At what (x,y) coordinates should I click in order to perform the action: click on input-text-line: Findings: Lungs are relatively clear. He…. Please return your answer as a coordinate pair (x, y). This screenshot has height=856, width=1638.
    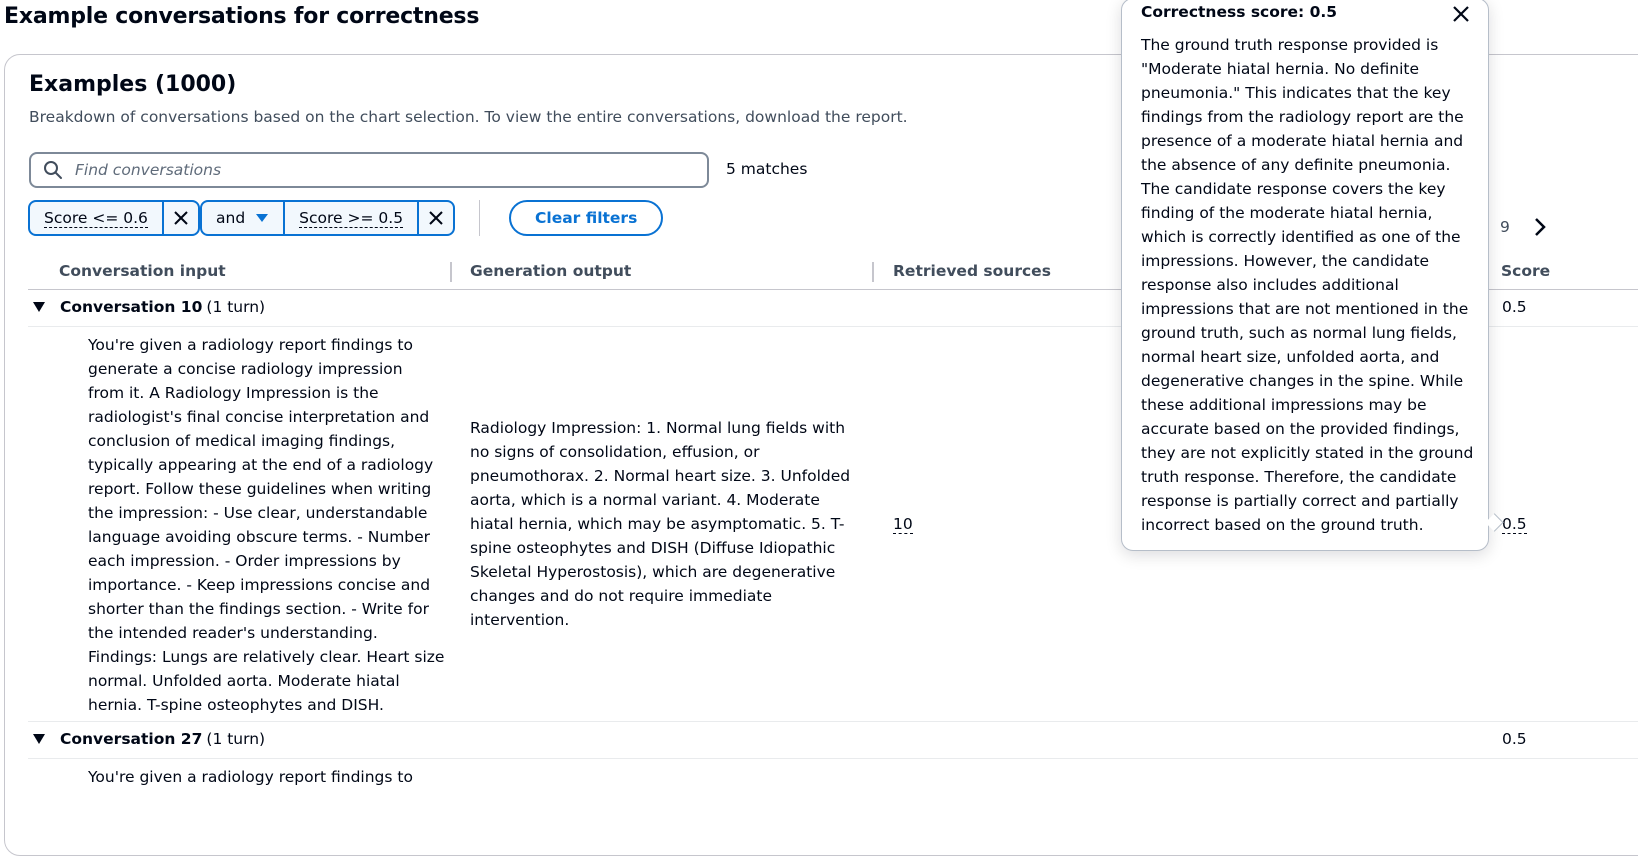
    Looking at the image, I should click on (266, 657).